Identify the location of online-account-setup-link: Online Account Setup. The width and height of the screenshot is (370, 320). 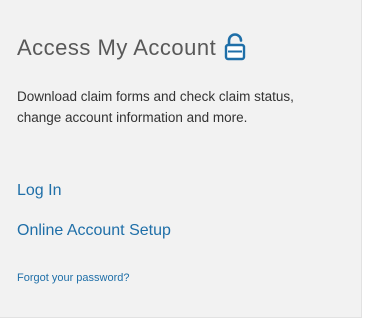
(94, 231).